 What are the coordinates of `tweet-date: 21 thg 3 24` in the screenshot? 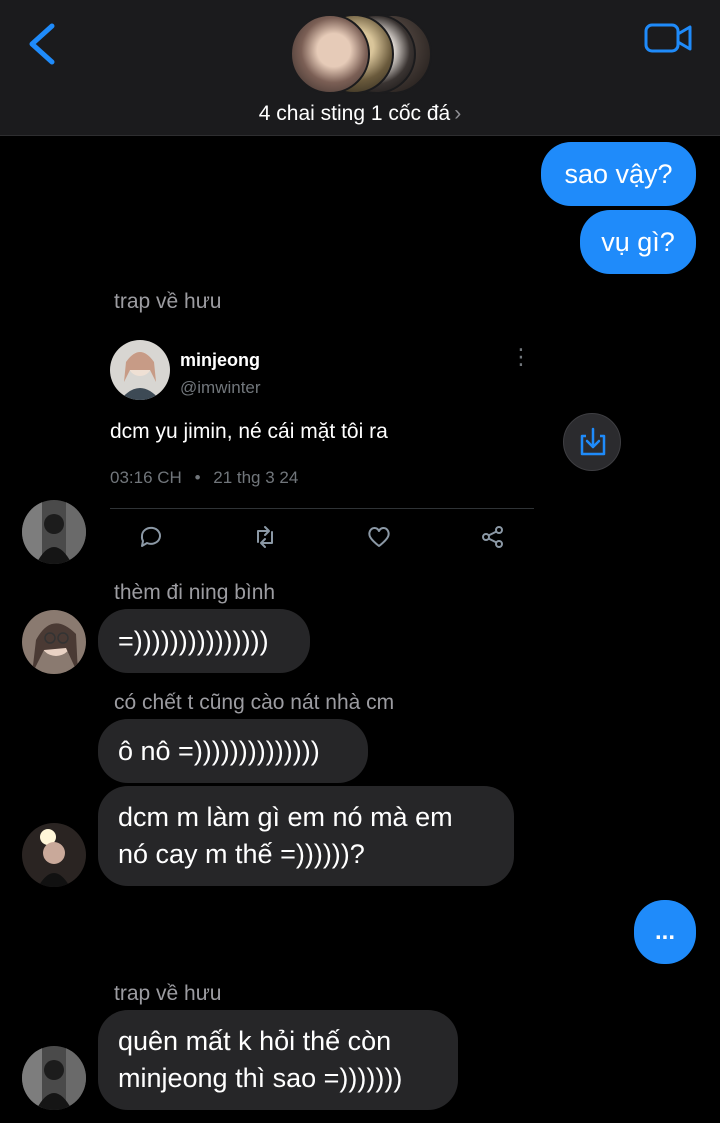 It's located at (256, 477).